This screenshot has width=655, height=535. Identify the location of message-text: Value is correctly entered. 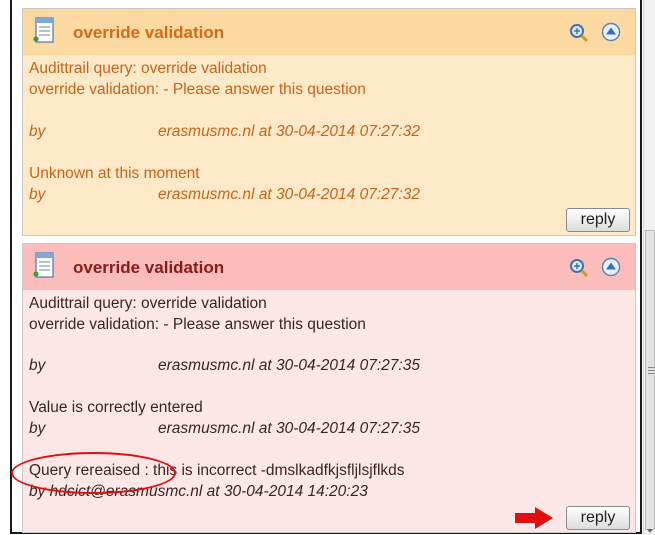
(116, 407).